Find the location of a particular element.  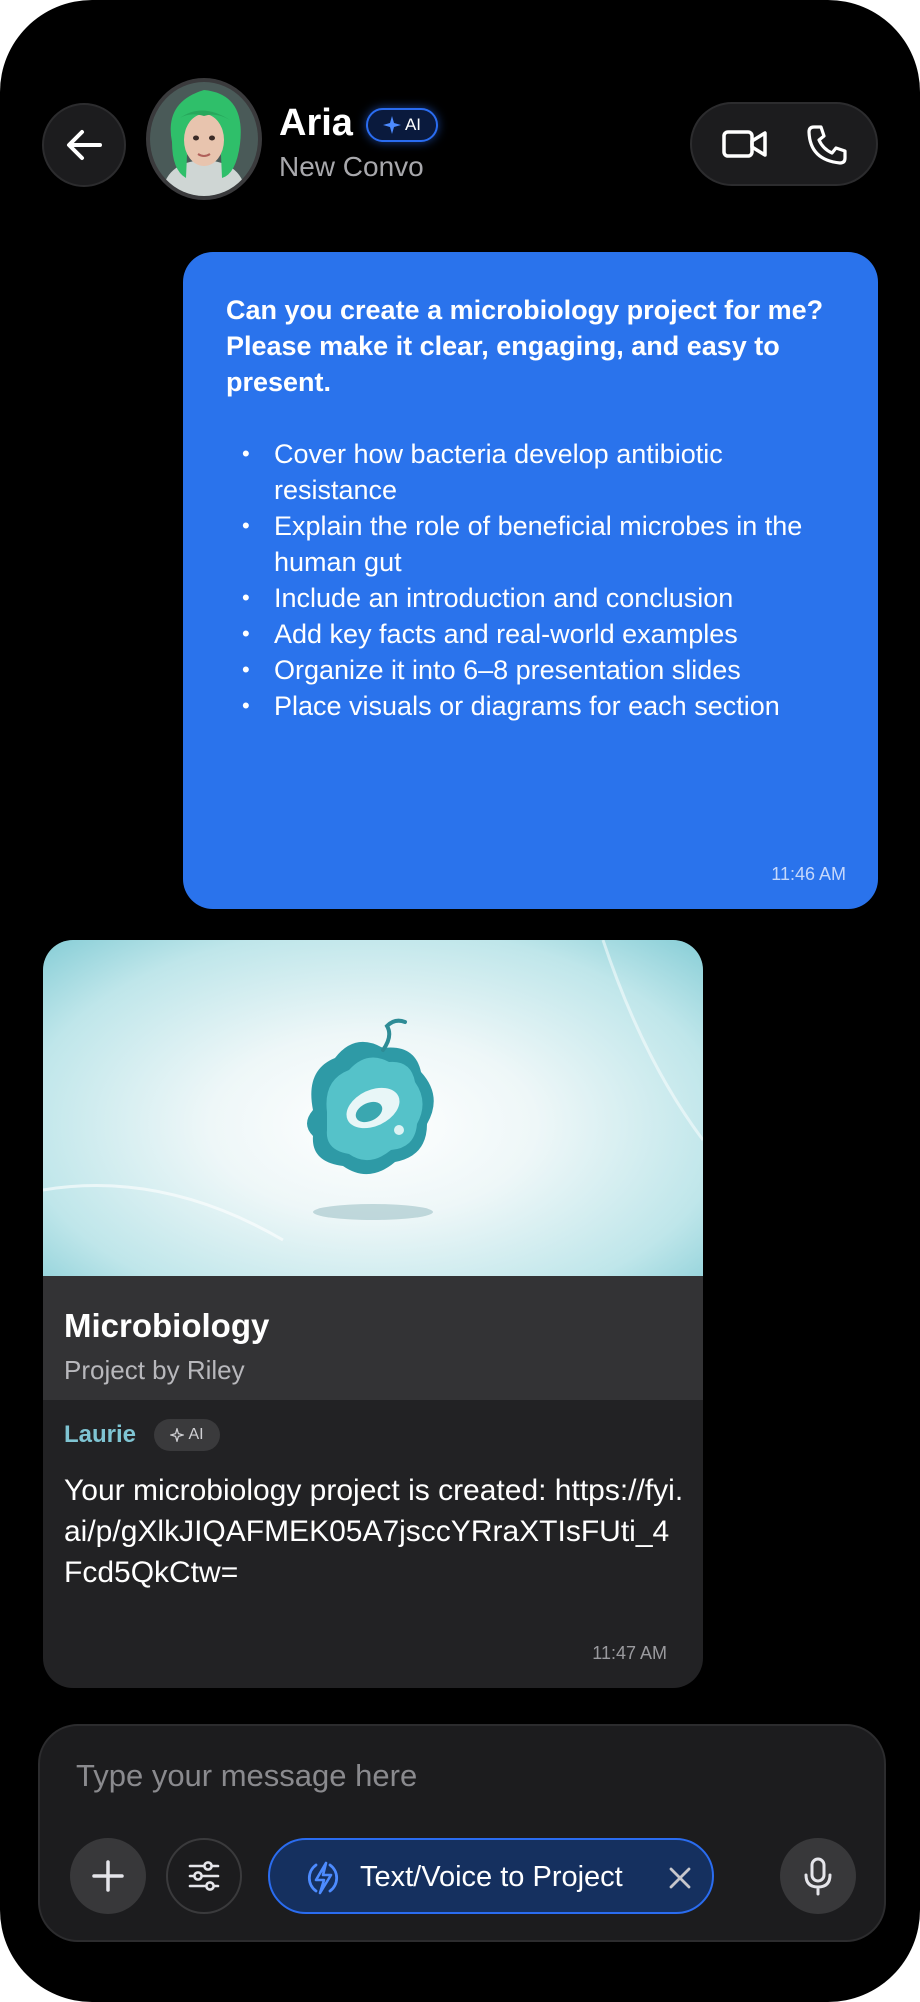

close-icon is located at coordinates (680, 1878).